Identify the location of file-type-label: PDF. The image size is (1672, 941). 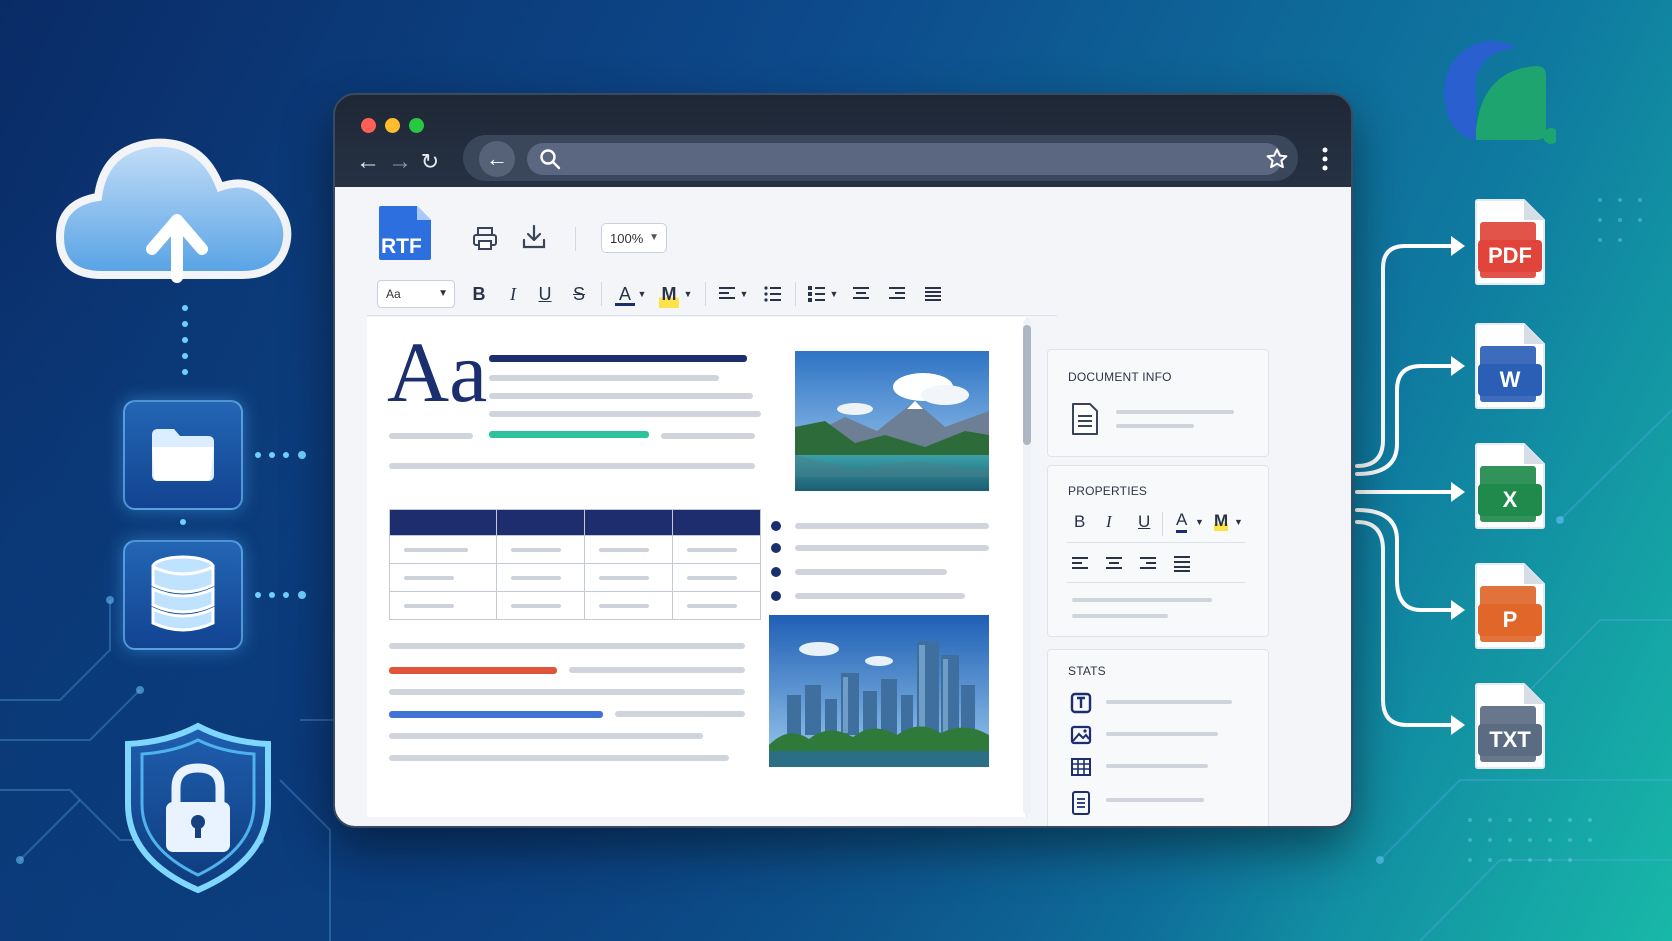
(1510, 256).